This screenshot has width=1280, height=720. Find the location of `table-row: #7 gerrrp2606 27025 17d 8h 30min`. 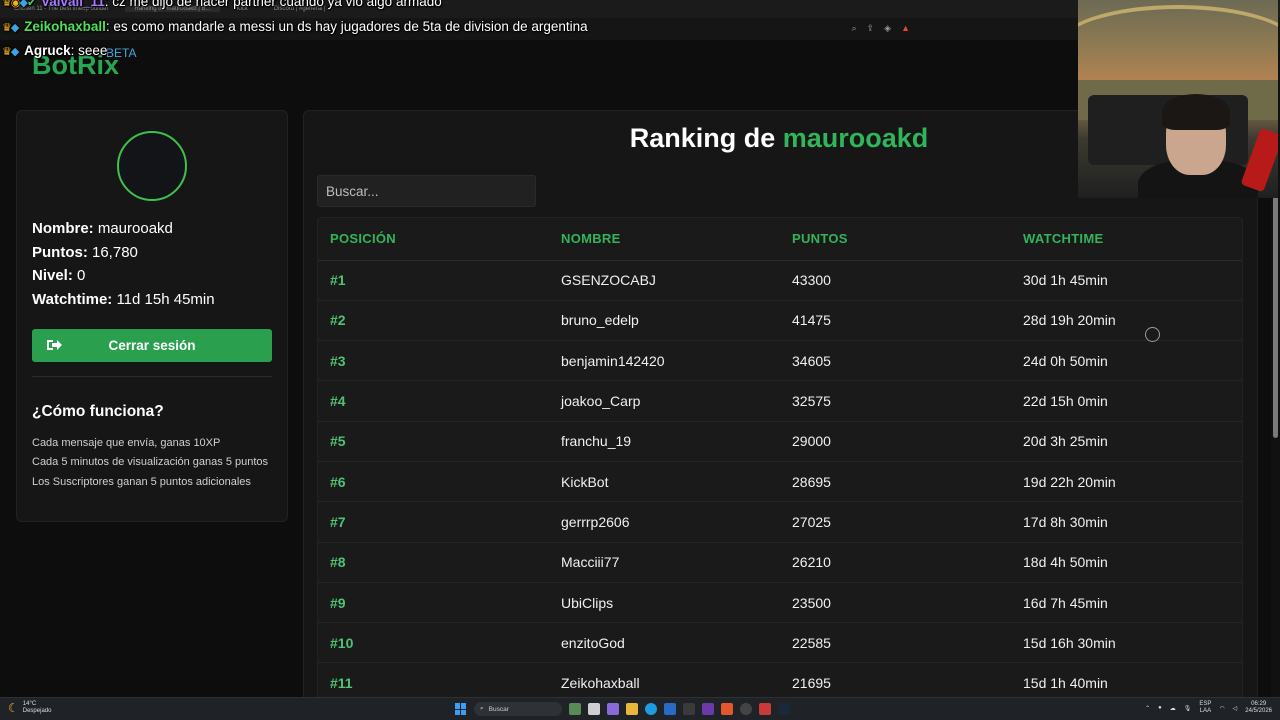

table-row: #7 gerrrp2606 27025 17d 8h 30min is located at coordinates (780, 522).